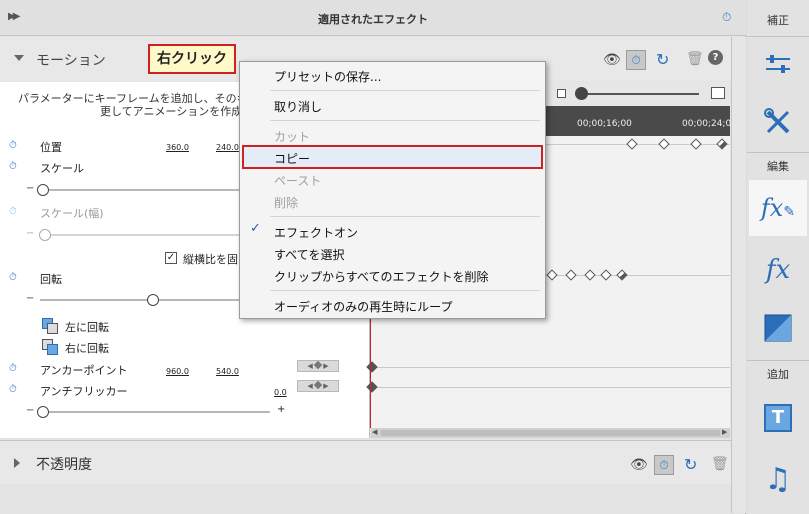  Describe the element at coordinates (50, 347) in the screenshot. I see `rotate-right-icon` at that location.